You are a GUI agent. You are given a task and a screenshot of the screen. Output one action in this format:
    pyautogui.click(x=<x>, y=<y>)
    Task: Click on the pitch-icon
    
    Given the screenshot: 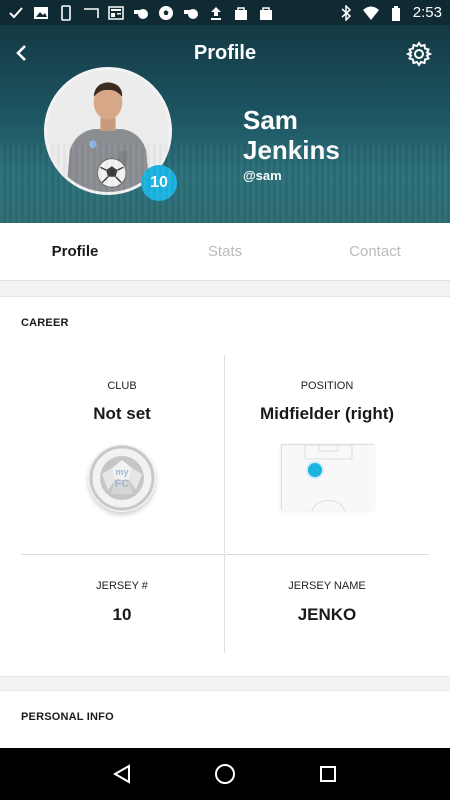 What is the action you would take?
    pyautogui.click(x=328, y=478)
    